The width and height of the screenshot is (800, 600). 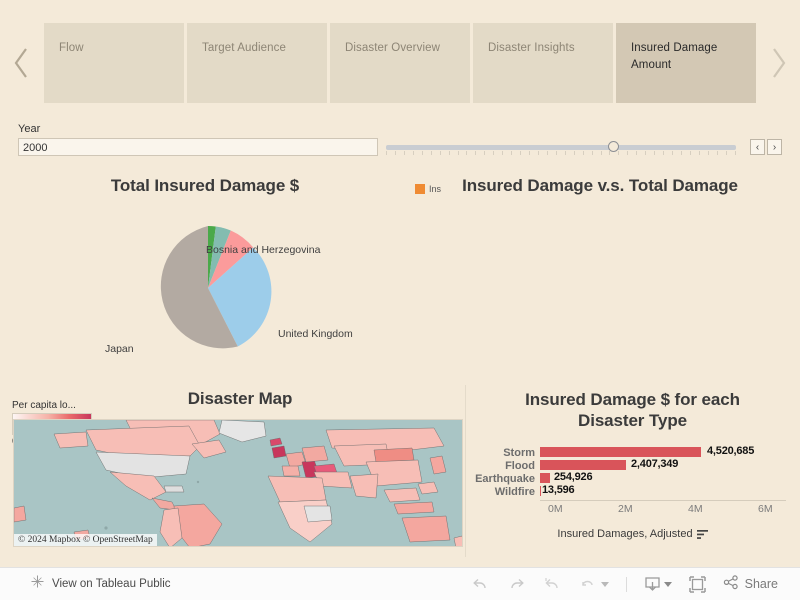 What do you see at coordinates (414, 508) in the screenshot?
I see `country-indonesia` at bounding box center [414, 508].